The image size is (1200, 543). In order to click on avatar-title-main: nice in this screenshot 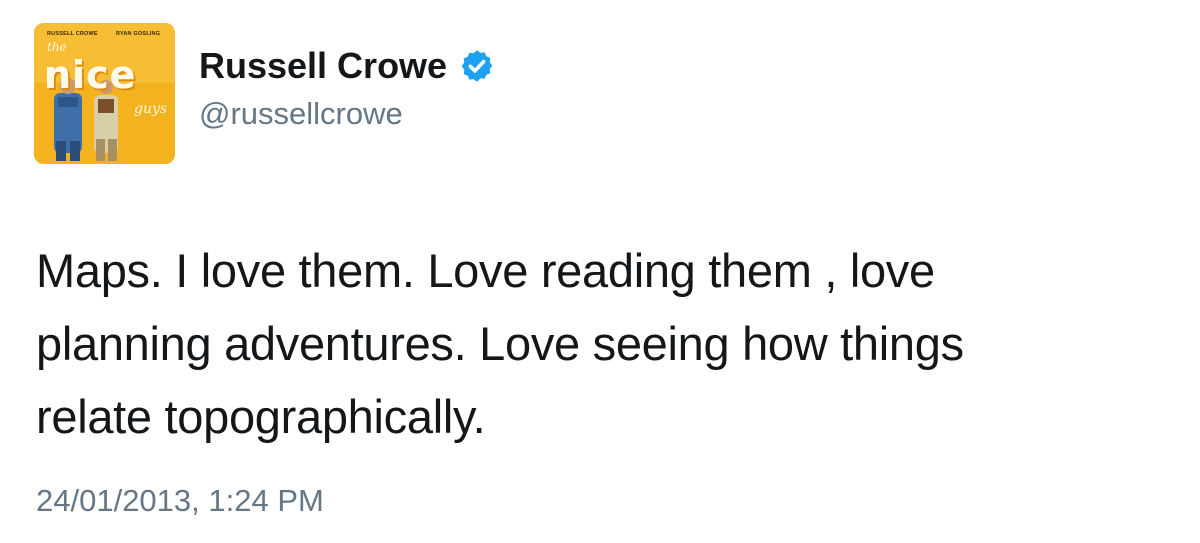, I will do `click(90, 75)`.